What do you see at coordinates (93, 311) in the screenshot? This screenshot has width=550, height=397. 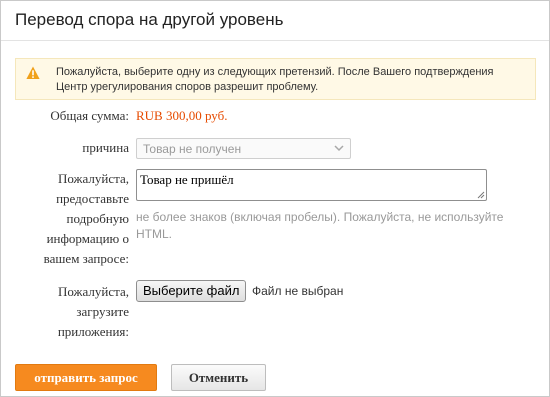 I see `attach-label: Пожалуйста, загрузите приложения:` at bounding box center [93, 311].